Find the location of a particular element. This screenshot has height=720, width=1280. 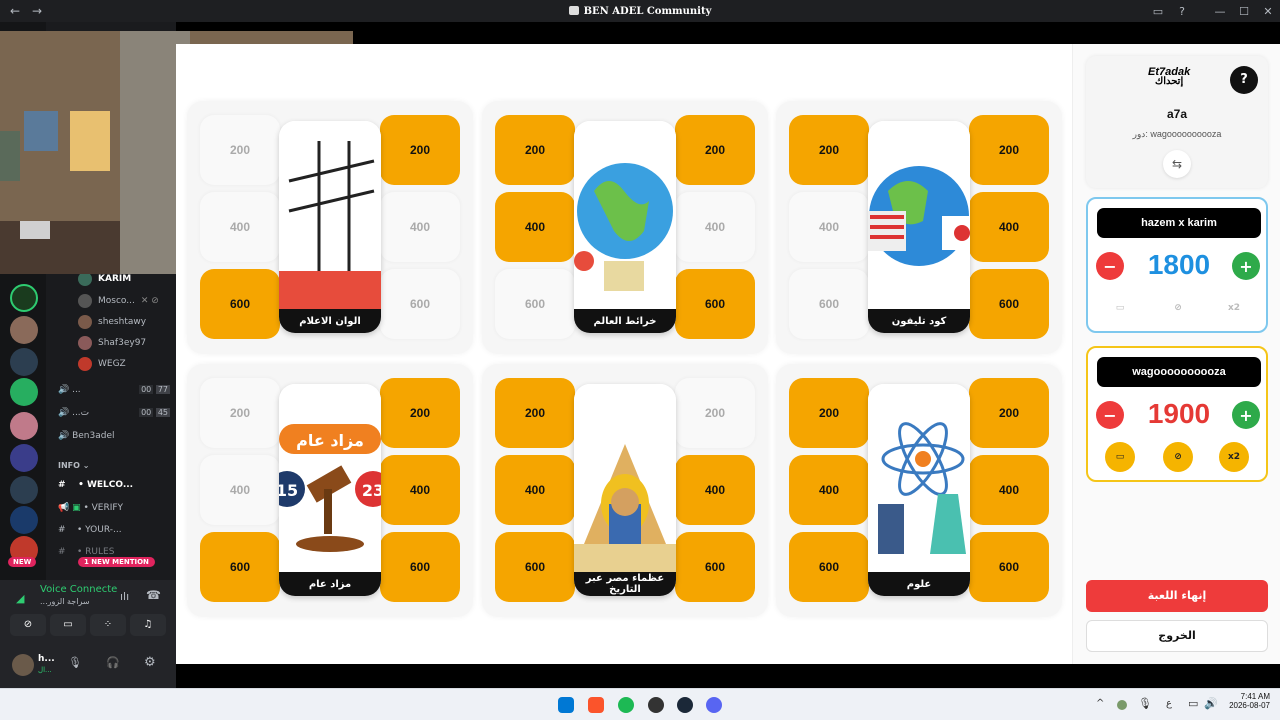

chat-icon: ▭ is located at coordinates (1120, 457).